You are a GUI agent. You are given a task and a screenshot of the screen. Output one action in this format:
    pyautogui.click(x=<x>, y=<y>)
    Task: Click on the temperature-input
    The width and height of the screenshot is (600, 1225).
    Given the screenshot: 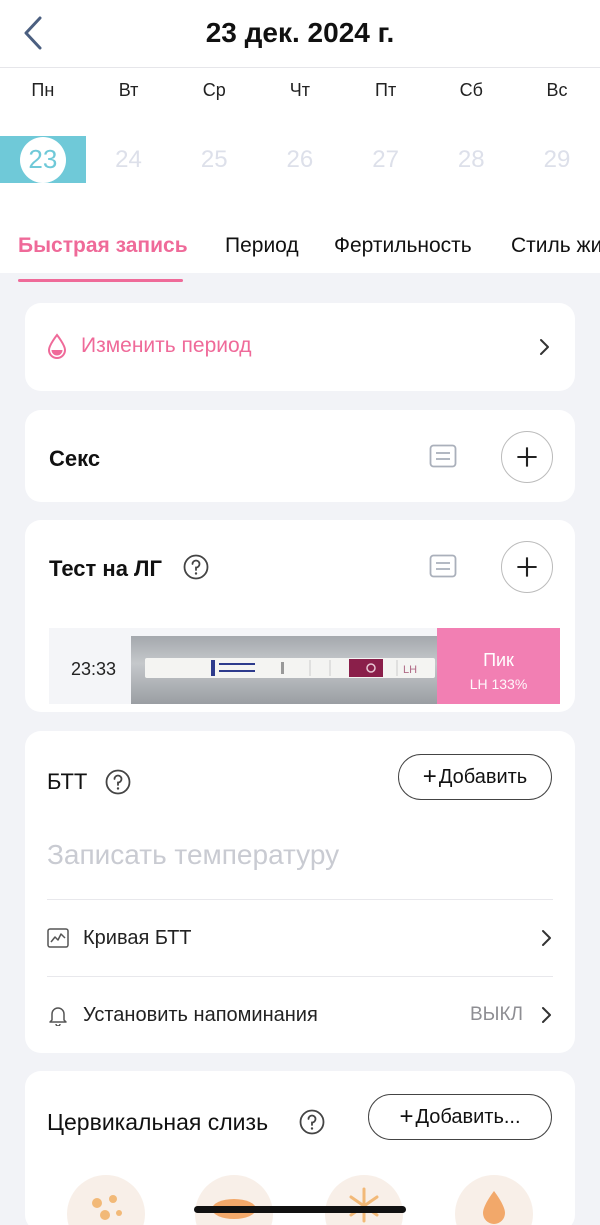 What is the action you would take?
    pyautogui.click(x=297, y=855)
    